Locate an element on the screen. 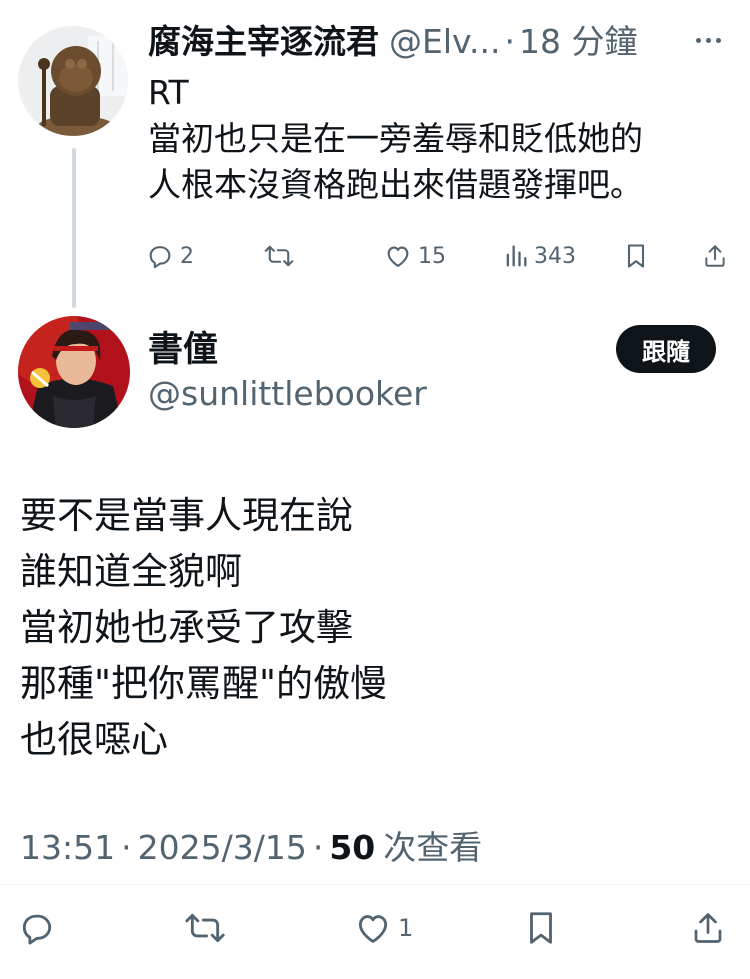 The height and width of the screenshot is (979, 750). more-icon is located at coordinates (708, 40).